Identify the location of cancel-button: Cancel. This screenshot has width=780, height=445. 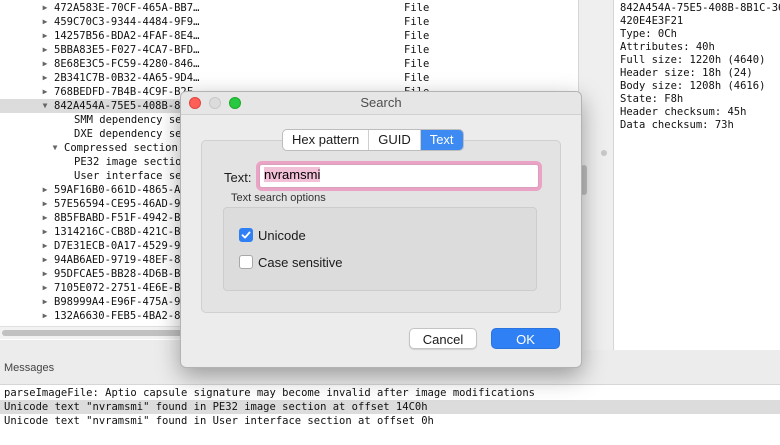
(443, 338).